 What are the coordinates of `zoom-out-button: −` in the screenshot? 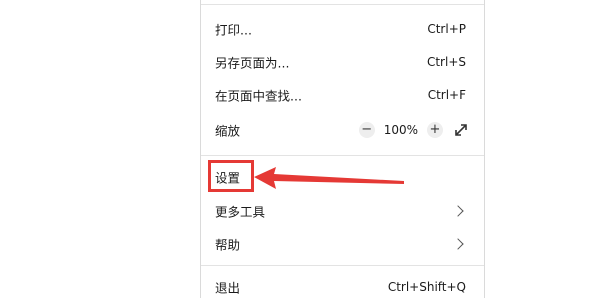 It's located at (366, 129).